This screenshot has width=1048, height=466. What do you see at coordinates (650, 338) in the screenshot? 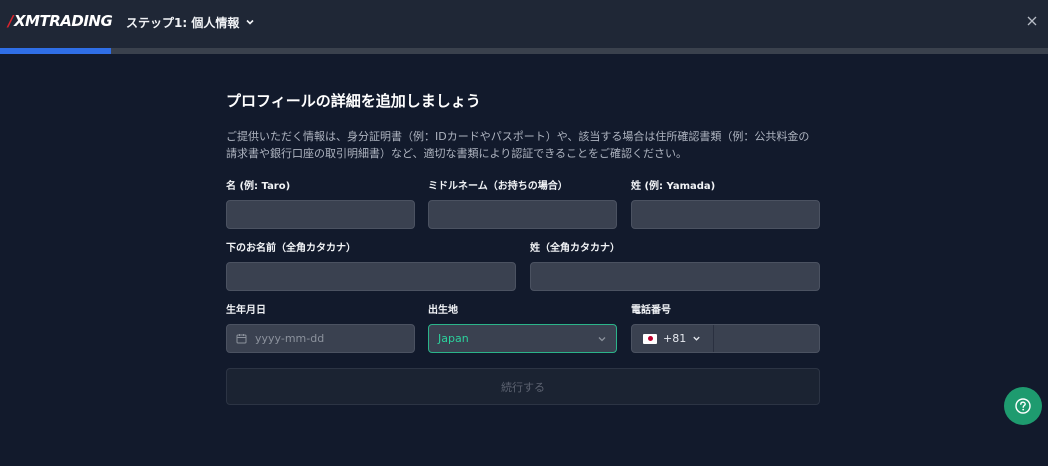
I see `japan-flag-icon` at bounding box center [650, 338].